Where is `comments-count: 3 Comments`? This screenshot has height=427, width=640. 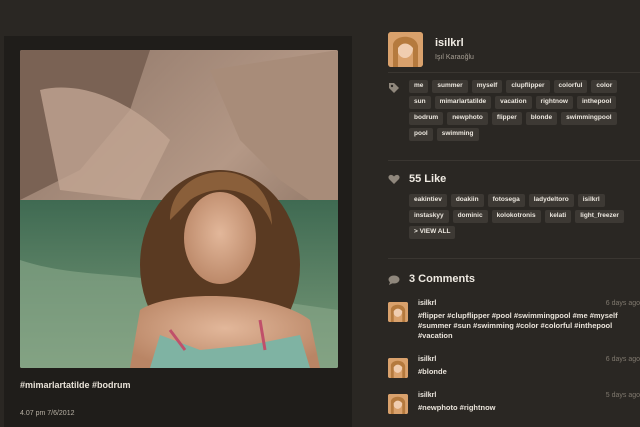 comments-count: 3 Comments is located at coordinates (442, 279).